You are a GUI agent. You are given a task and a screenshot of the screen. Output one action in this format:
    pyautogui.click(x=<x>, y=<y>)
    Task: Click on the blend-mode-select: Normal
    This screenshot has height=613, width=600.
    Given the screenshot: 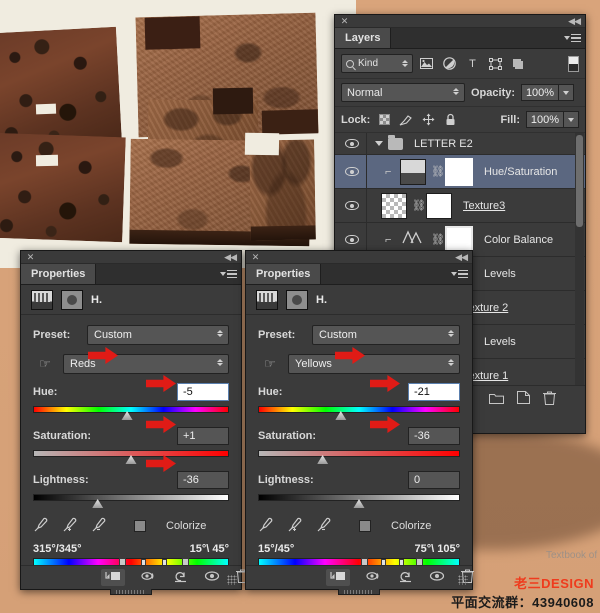 What is the action you would take?
    pyautogui.click(x=403, y=92)
    